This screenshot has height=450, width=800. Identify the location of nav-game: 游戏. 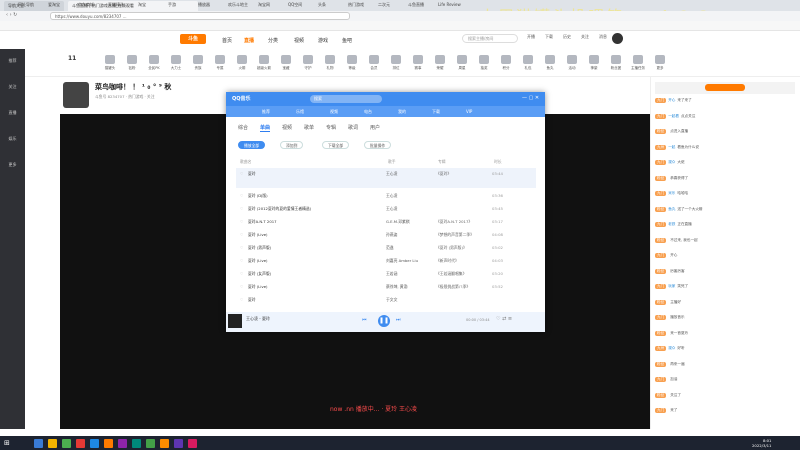
(323, 40).